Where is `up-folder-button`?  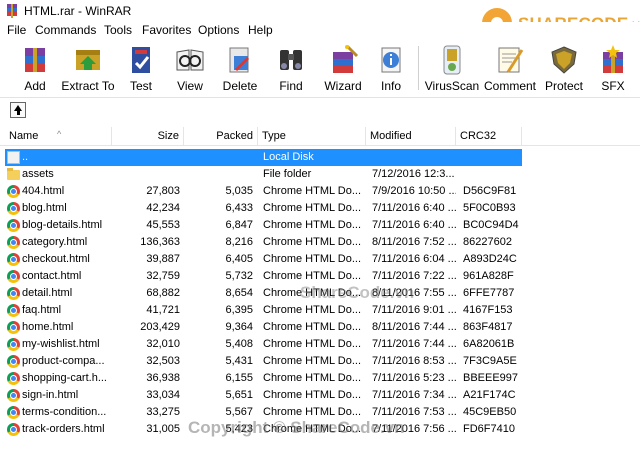
up-folder-button is located at coordinates (18, 110).